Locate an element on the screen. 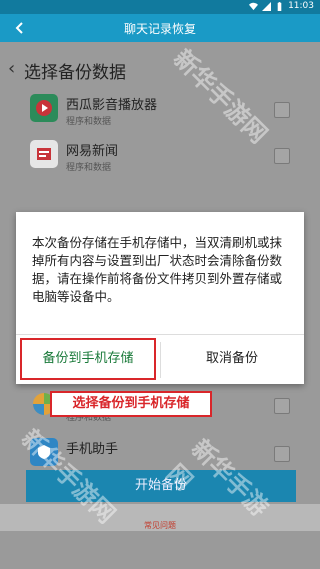 This screenshot has width=320, height=569. app-name: 西瓜影音播放器 is located at coordinates (112, 105).